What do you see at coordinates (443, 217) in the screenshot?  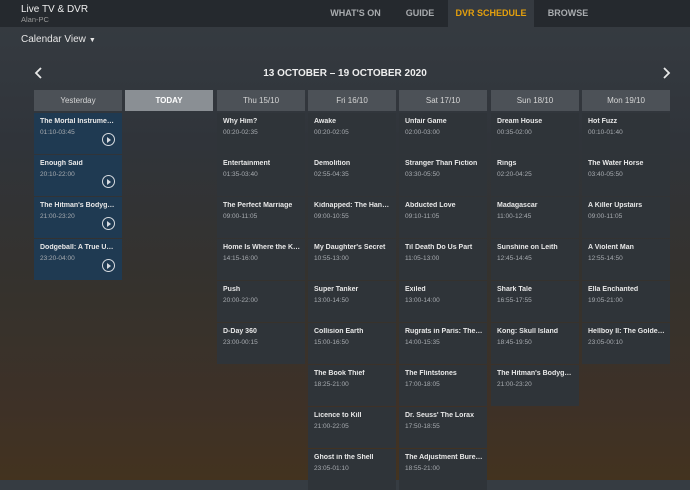 I see `recording-item: Abducted Love 09:10-11:05` at bounding box center [443, 217].